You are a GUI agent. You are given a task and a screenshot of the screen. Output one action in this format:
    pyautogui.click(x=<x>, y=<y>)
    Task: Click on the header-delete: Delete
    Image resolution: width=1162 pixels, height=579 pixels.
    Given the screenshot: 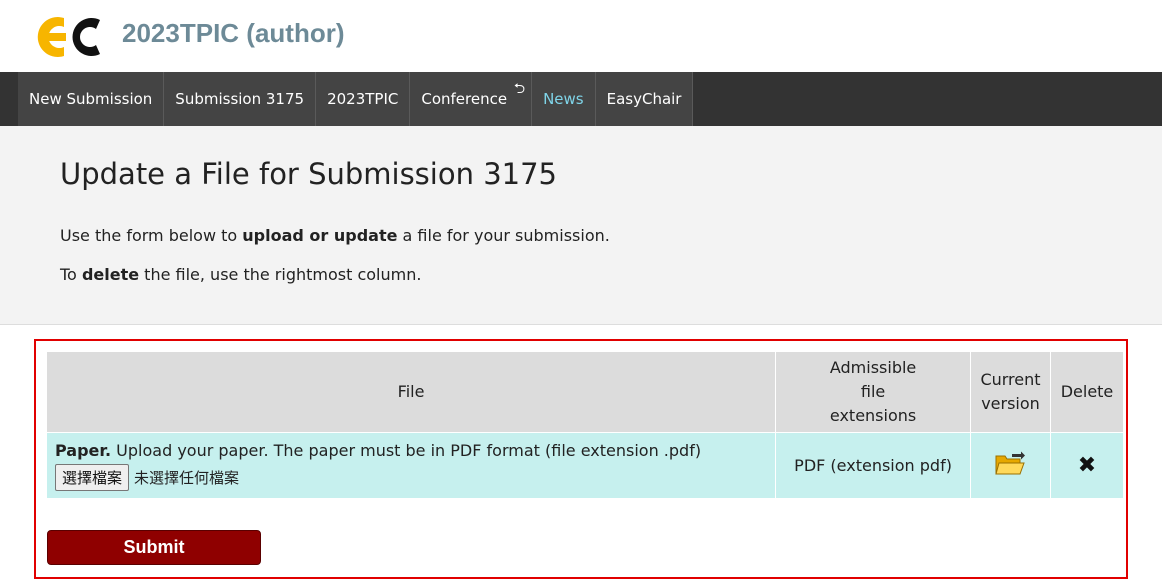 What is the action you would take?
    pyautogui.click(x=1087, y=392)
    